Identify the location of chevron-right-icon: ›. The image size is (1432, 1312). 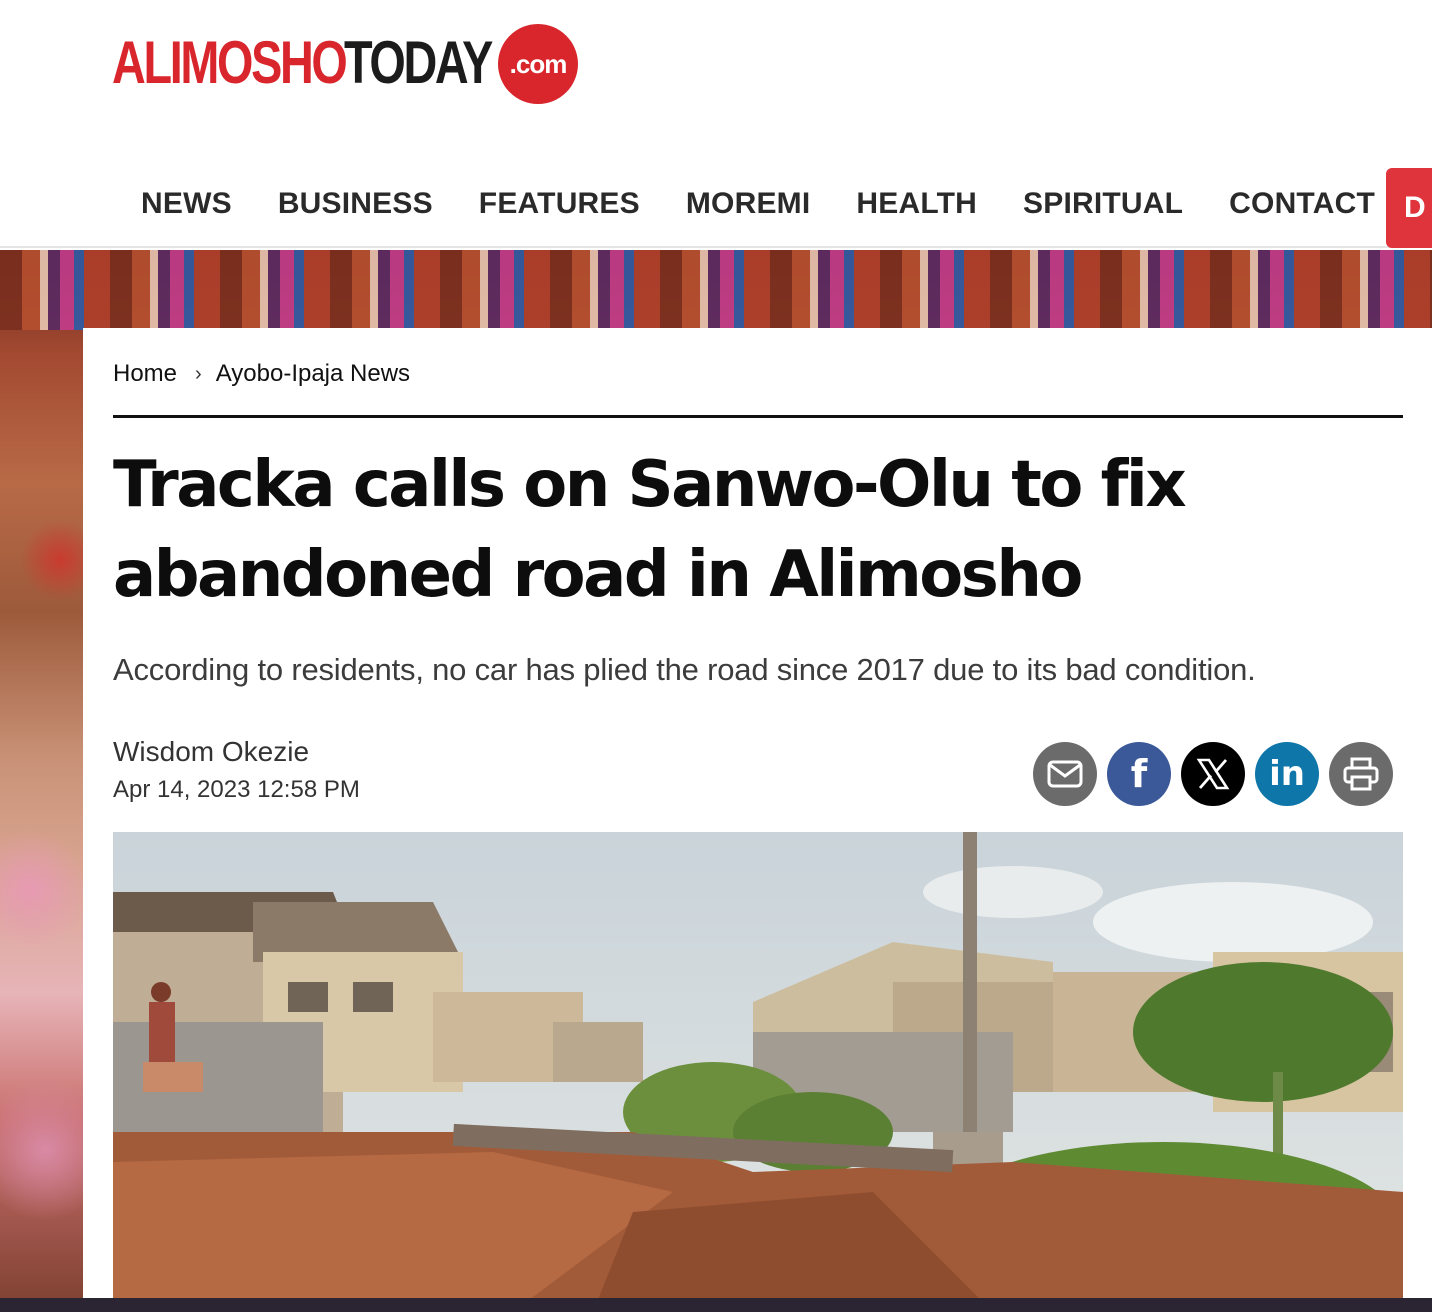
(198, 373).